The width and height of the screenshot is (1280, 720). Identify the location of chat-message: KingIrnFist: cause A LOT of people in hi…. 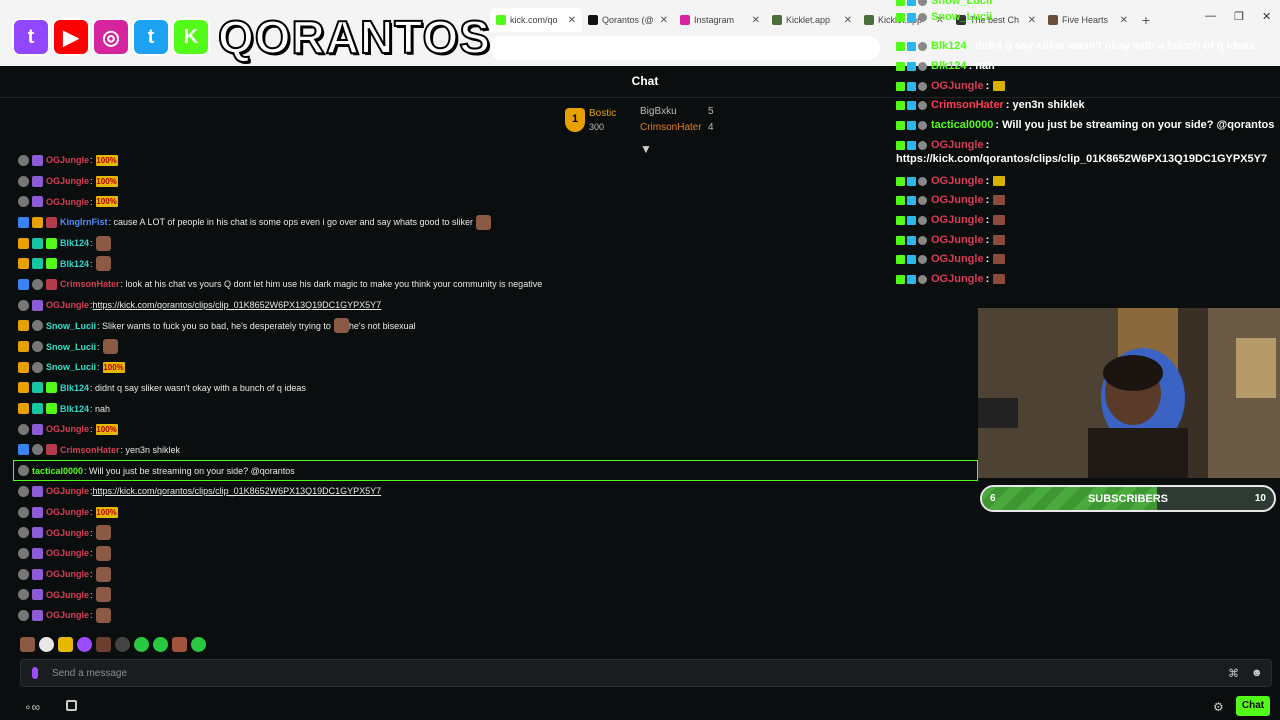
(498, 222).